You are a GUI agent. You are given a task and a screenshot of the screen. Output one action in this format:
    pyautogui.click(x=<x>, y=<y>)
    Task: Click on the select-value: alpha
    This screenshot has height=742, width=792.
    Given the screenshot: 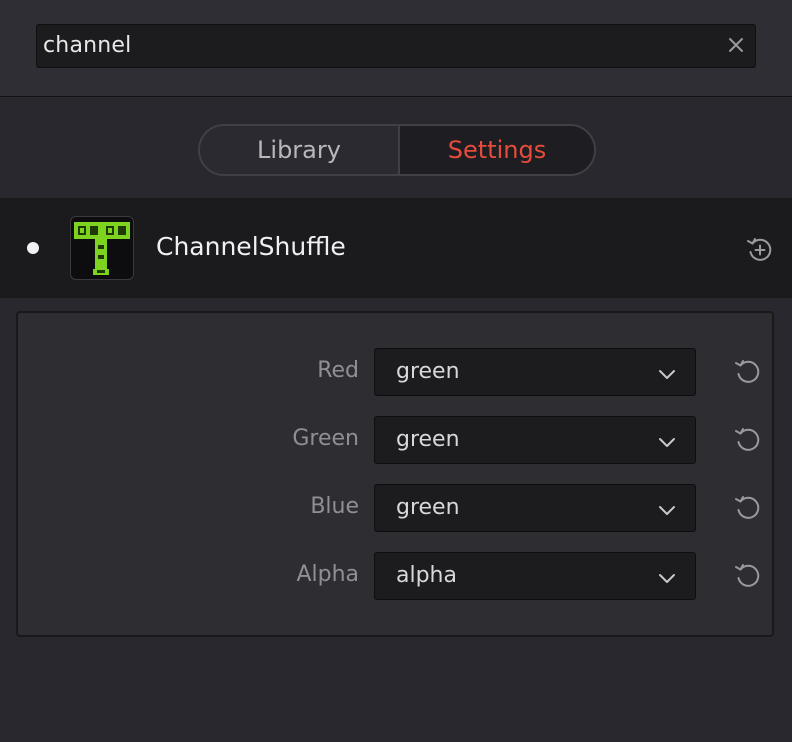 What is the action you would take?
    pyautogui.click(x=426, y=575)
    